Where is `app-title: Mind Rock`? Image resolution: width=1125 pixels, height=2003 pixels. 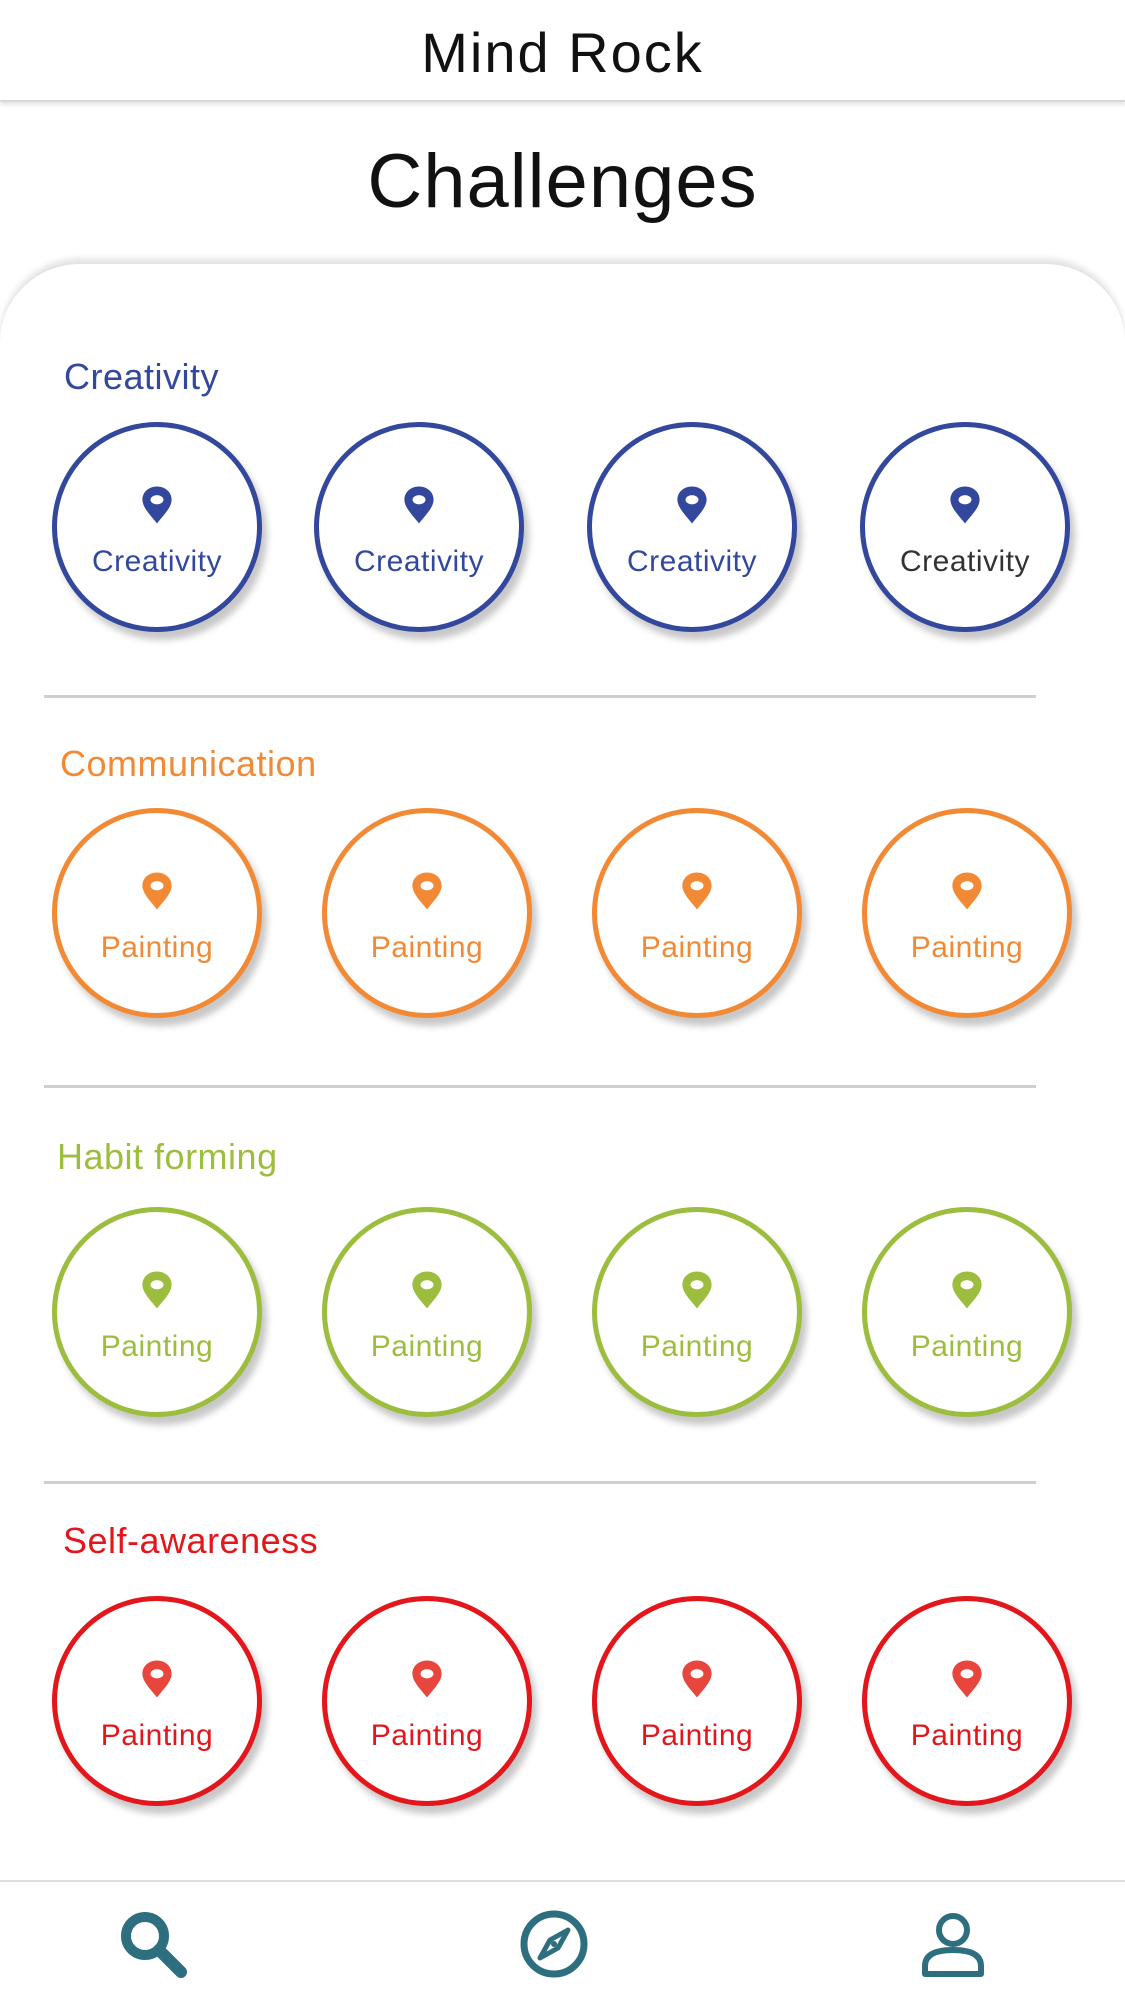
app-title: Mind Rock is located at coordinates (562, 52).